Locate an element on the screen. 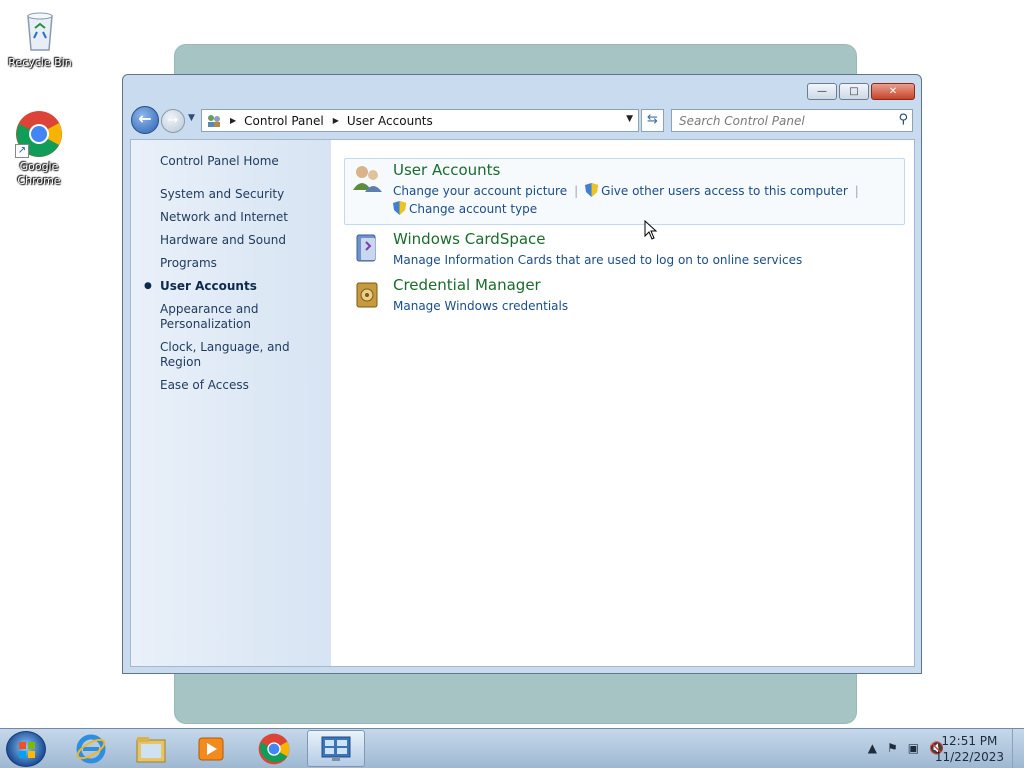  maximize-button: □ is located at coordinates (854, 91).